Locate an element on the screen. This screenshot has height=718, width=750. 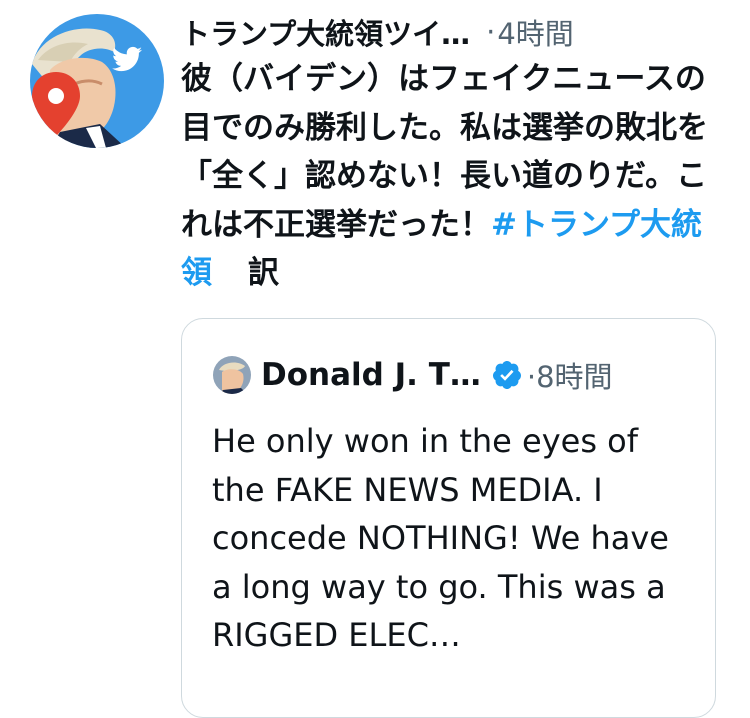
quoted-time: 8時間 is located at coordinates (574, 377).